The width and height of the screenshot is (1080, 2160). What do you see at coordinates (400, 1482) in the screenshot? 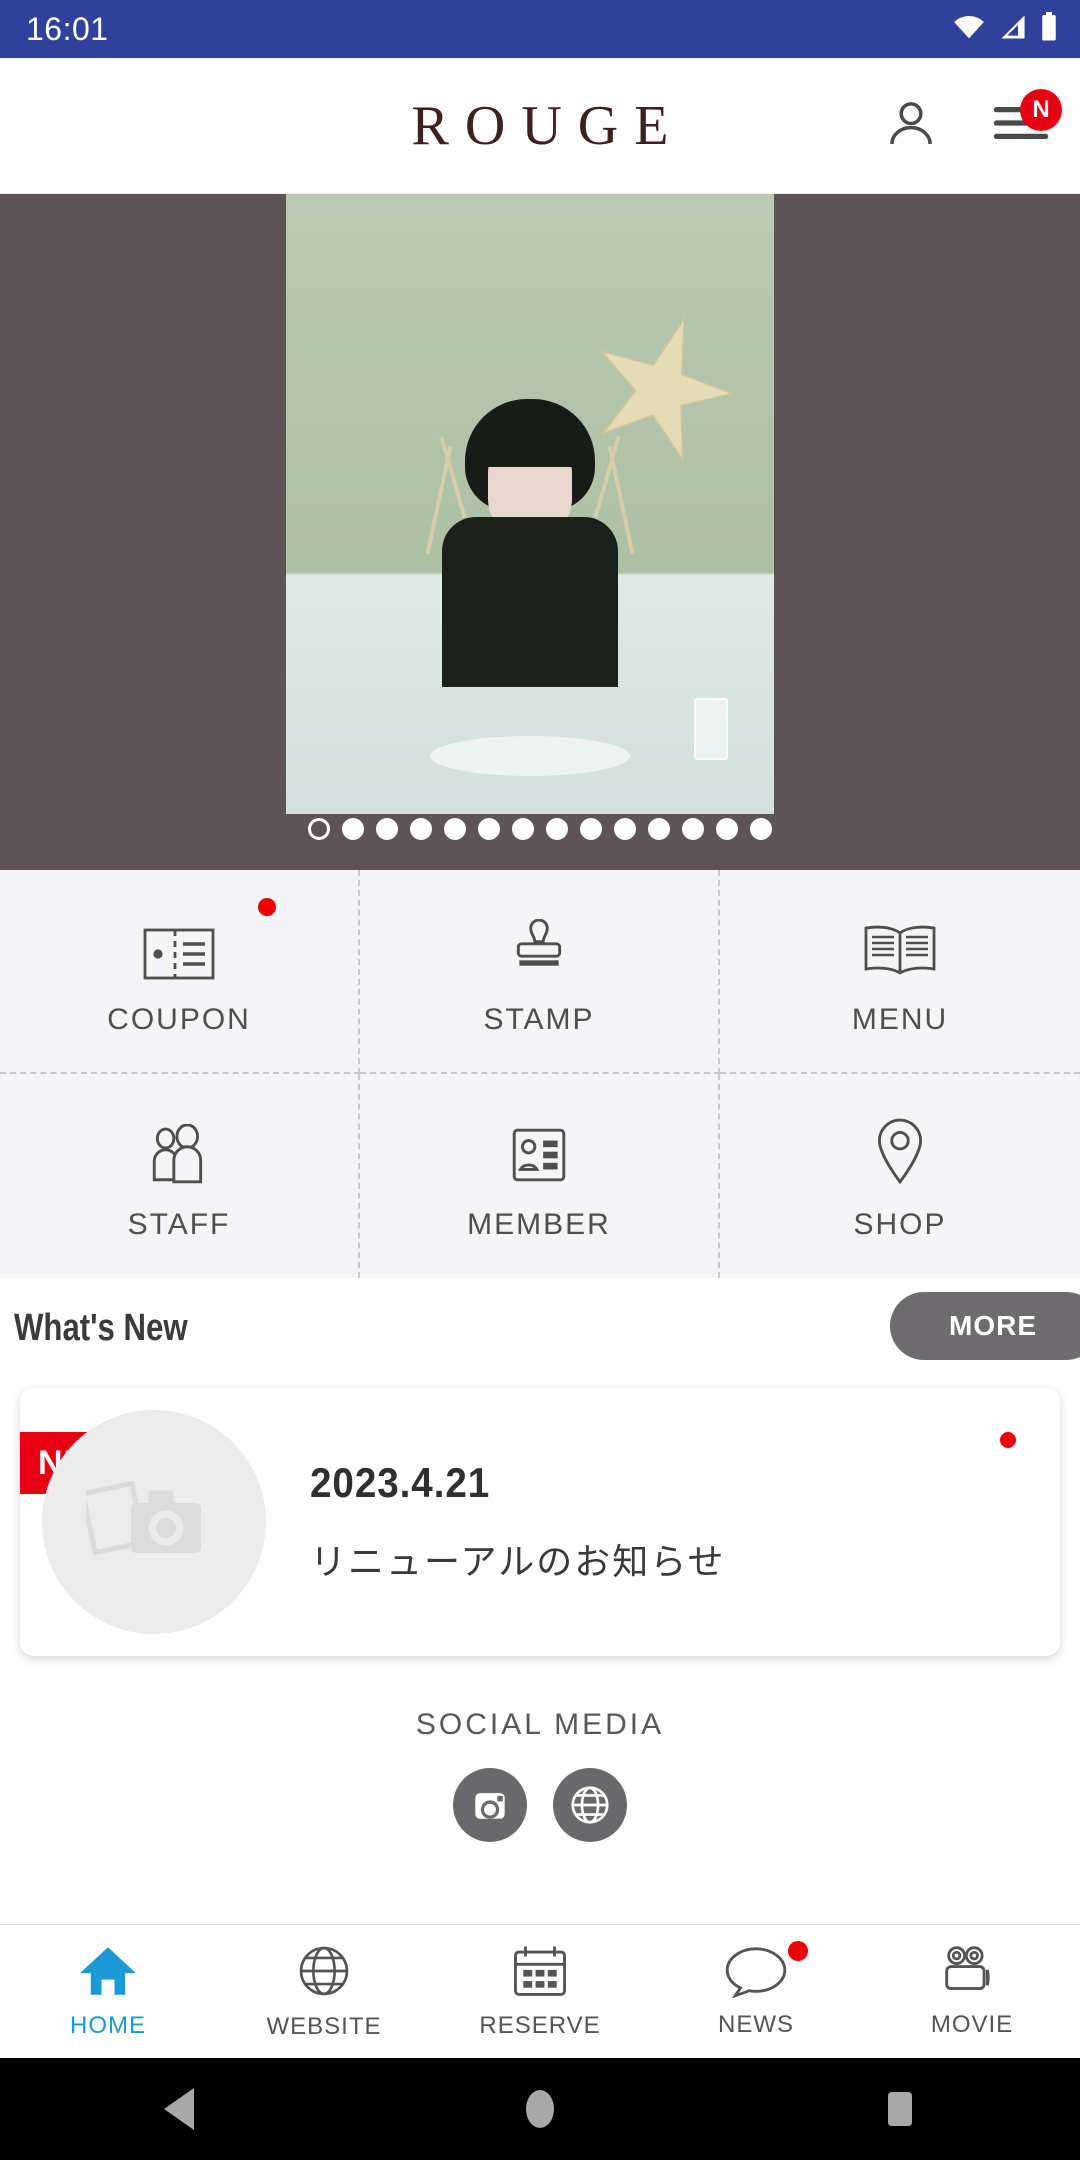
I see `news-date: 2023.4.21` at bounding box center [400, 1482].